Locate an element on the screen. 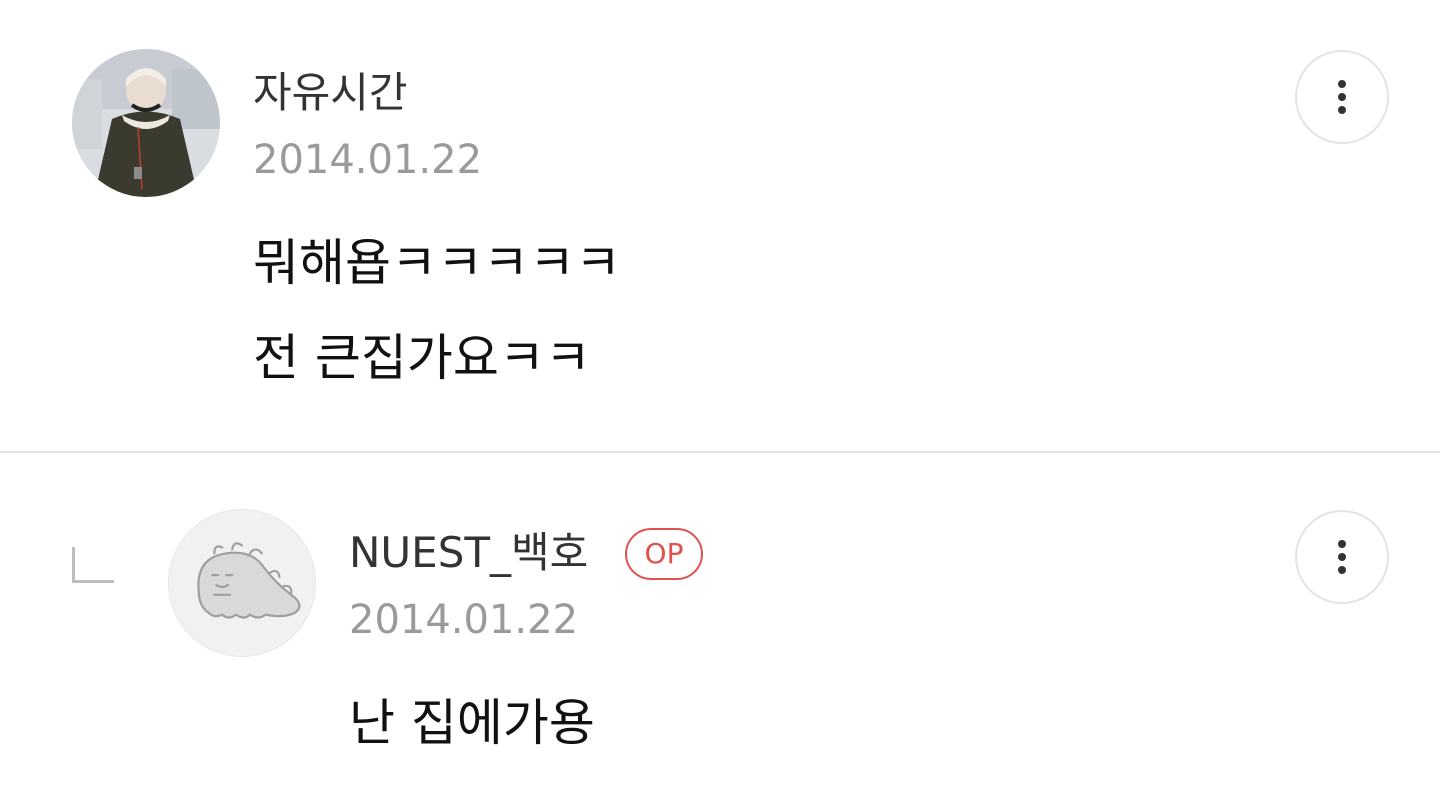 Image resolution: width=1440 pixels, height=807 pixels. reply-indent-icon is located at coordinates (93, 565).